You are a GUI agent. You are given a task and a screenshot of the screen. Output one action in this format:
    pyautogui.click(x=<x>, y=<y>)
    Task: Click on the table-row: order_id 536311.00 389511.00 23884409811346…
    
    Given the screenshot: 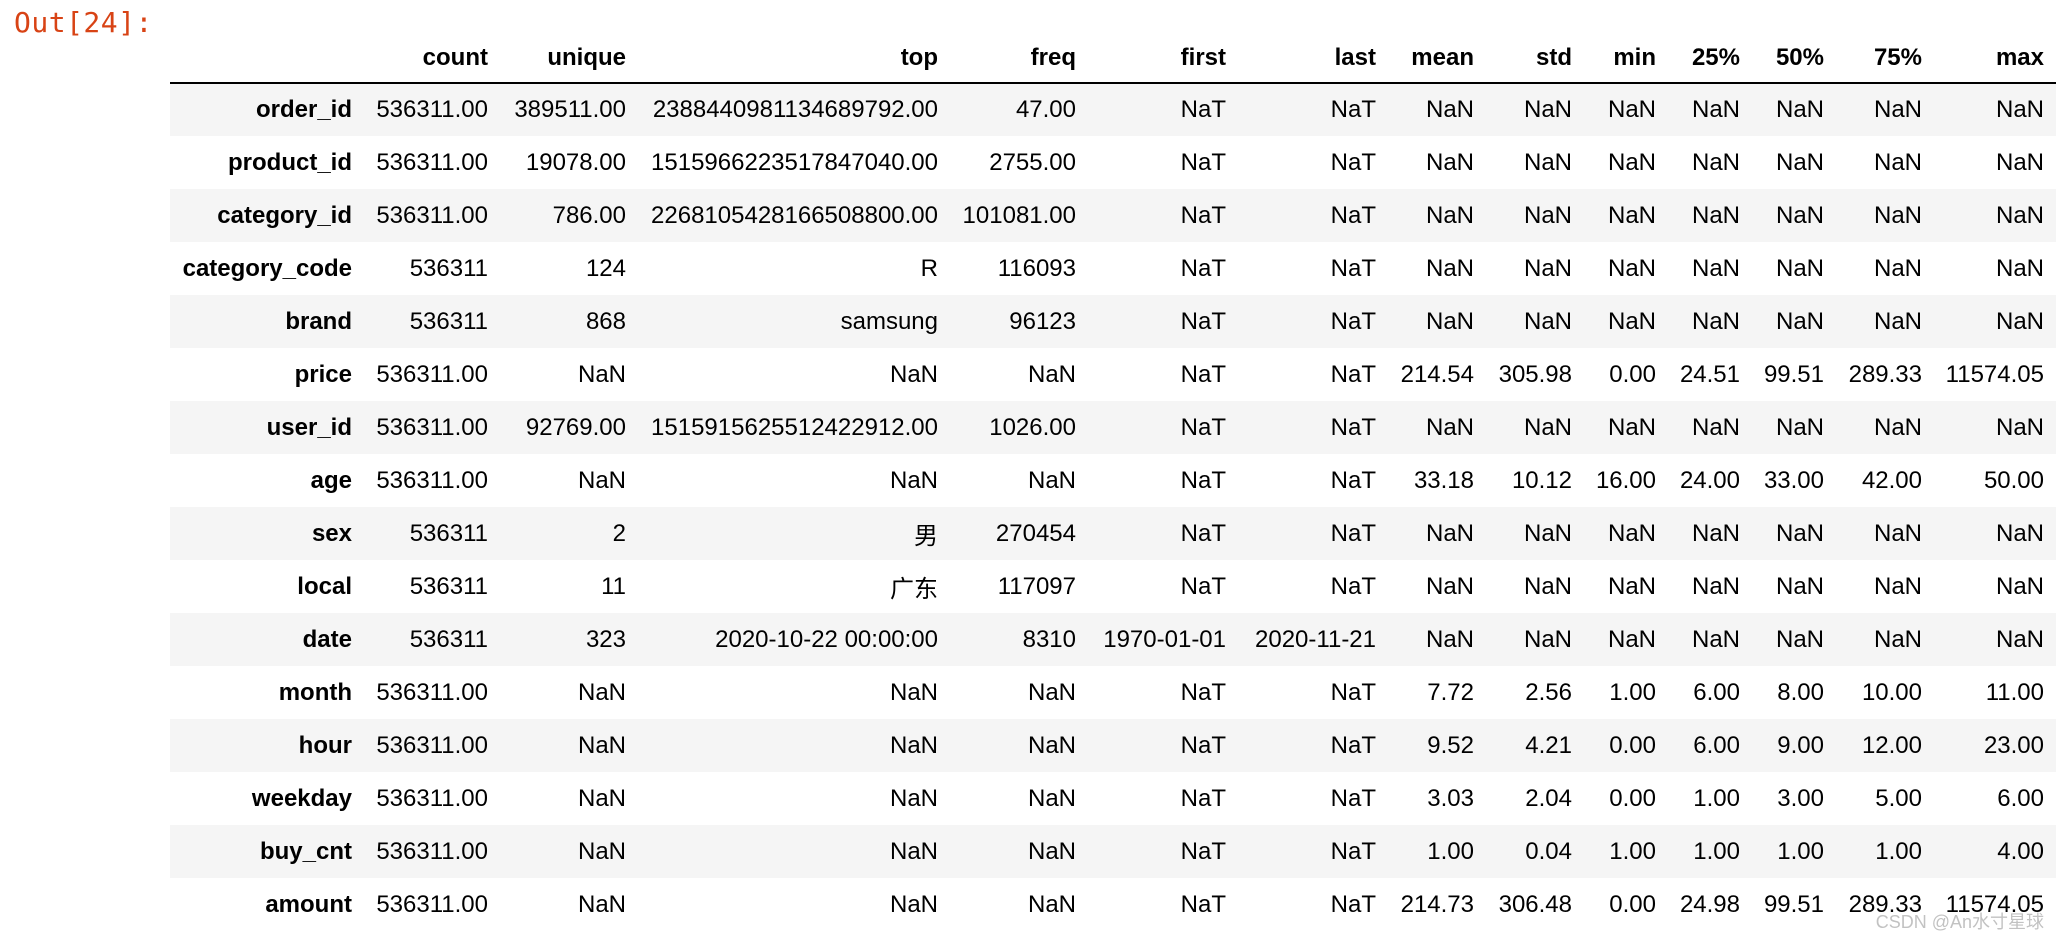 What is the action you would take?
    pyautogui.click(x=1113, y=109)
    